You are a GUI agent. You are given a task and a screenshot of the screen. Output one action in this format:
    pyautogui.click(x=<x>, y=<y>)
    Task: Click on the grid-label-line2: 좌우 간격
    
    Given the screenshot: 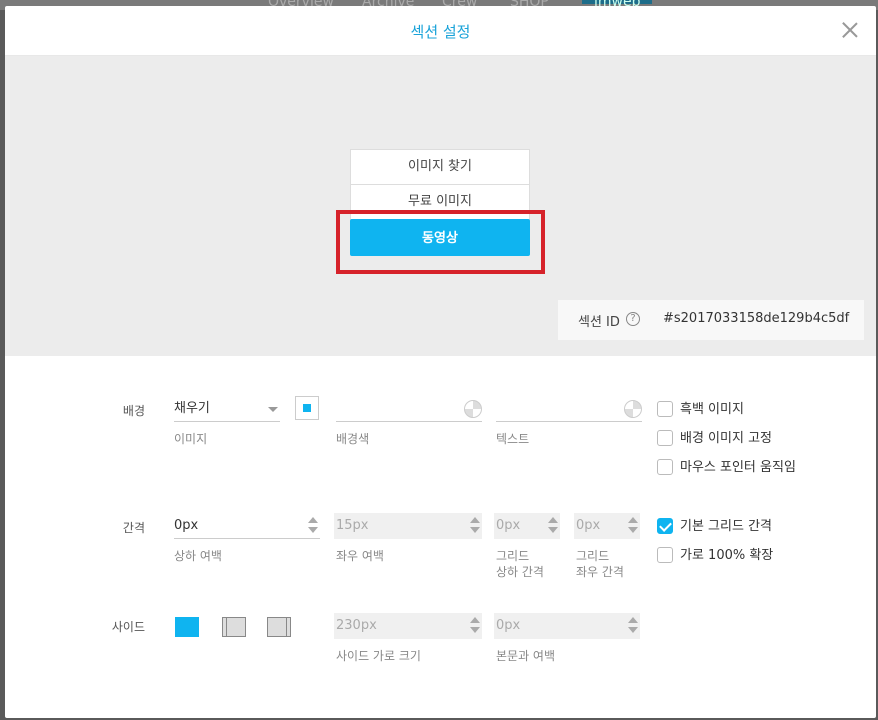 What is the action you would take?
    pyautogui.click(x=600, y=572)
    